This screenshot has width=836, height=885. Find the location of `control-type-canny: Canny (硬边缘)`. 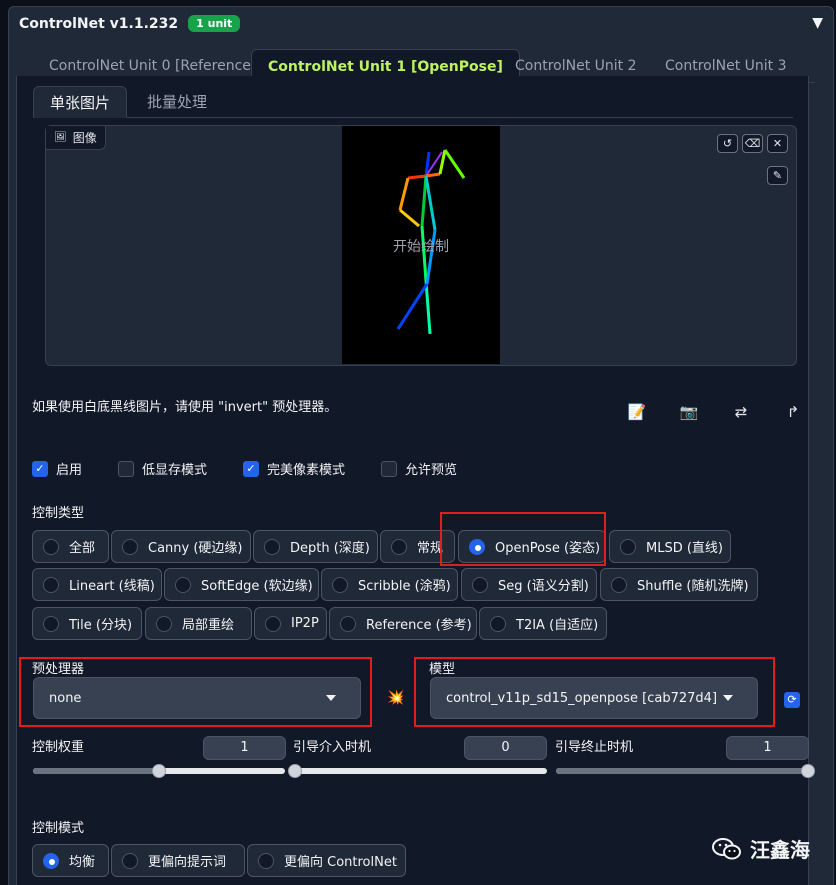

control-type-canny: Canny (硬边缘) is located at coordinates (181, 546).